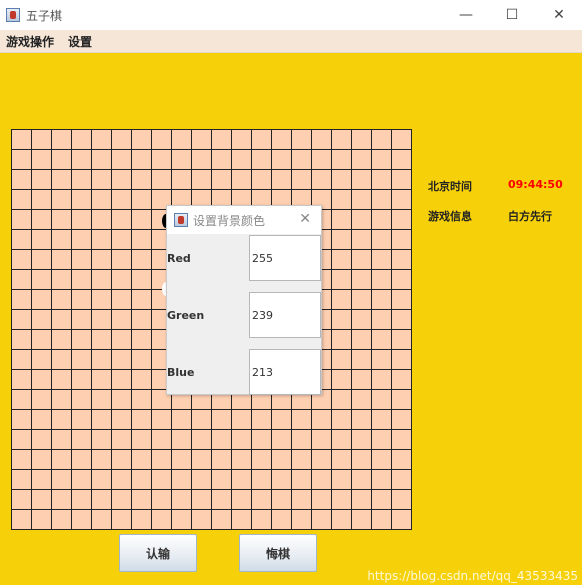 The image size is (582, 585). I want to click on blue-label: Blue, so click(181, 372).